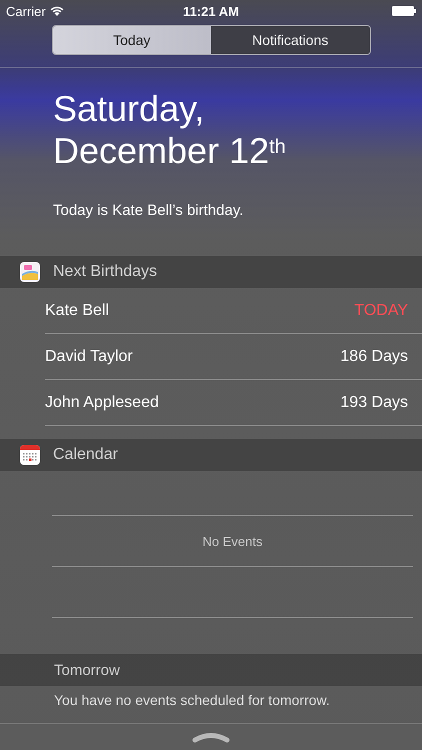  I want to click on battery-icon, so click(404, 11).